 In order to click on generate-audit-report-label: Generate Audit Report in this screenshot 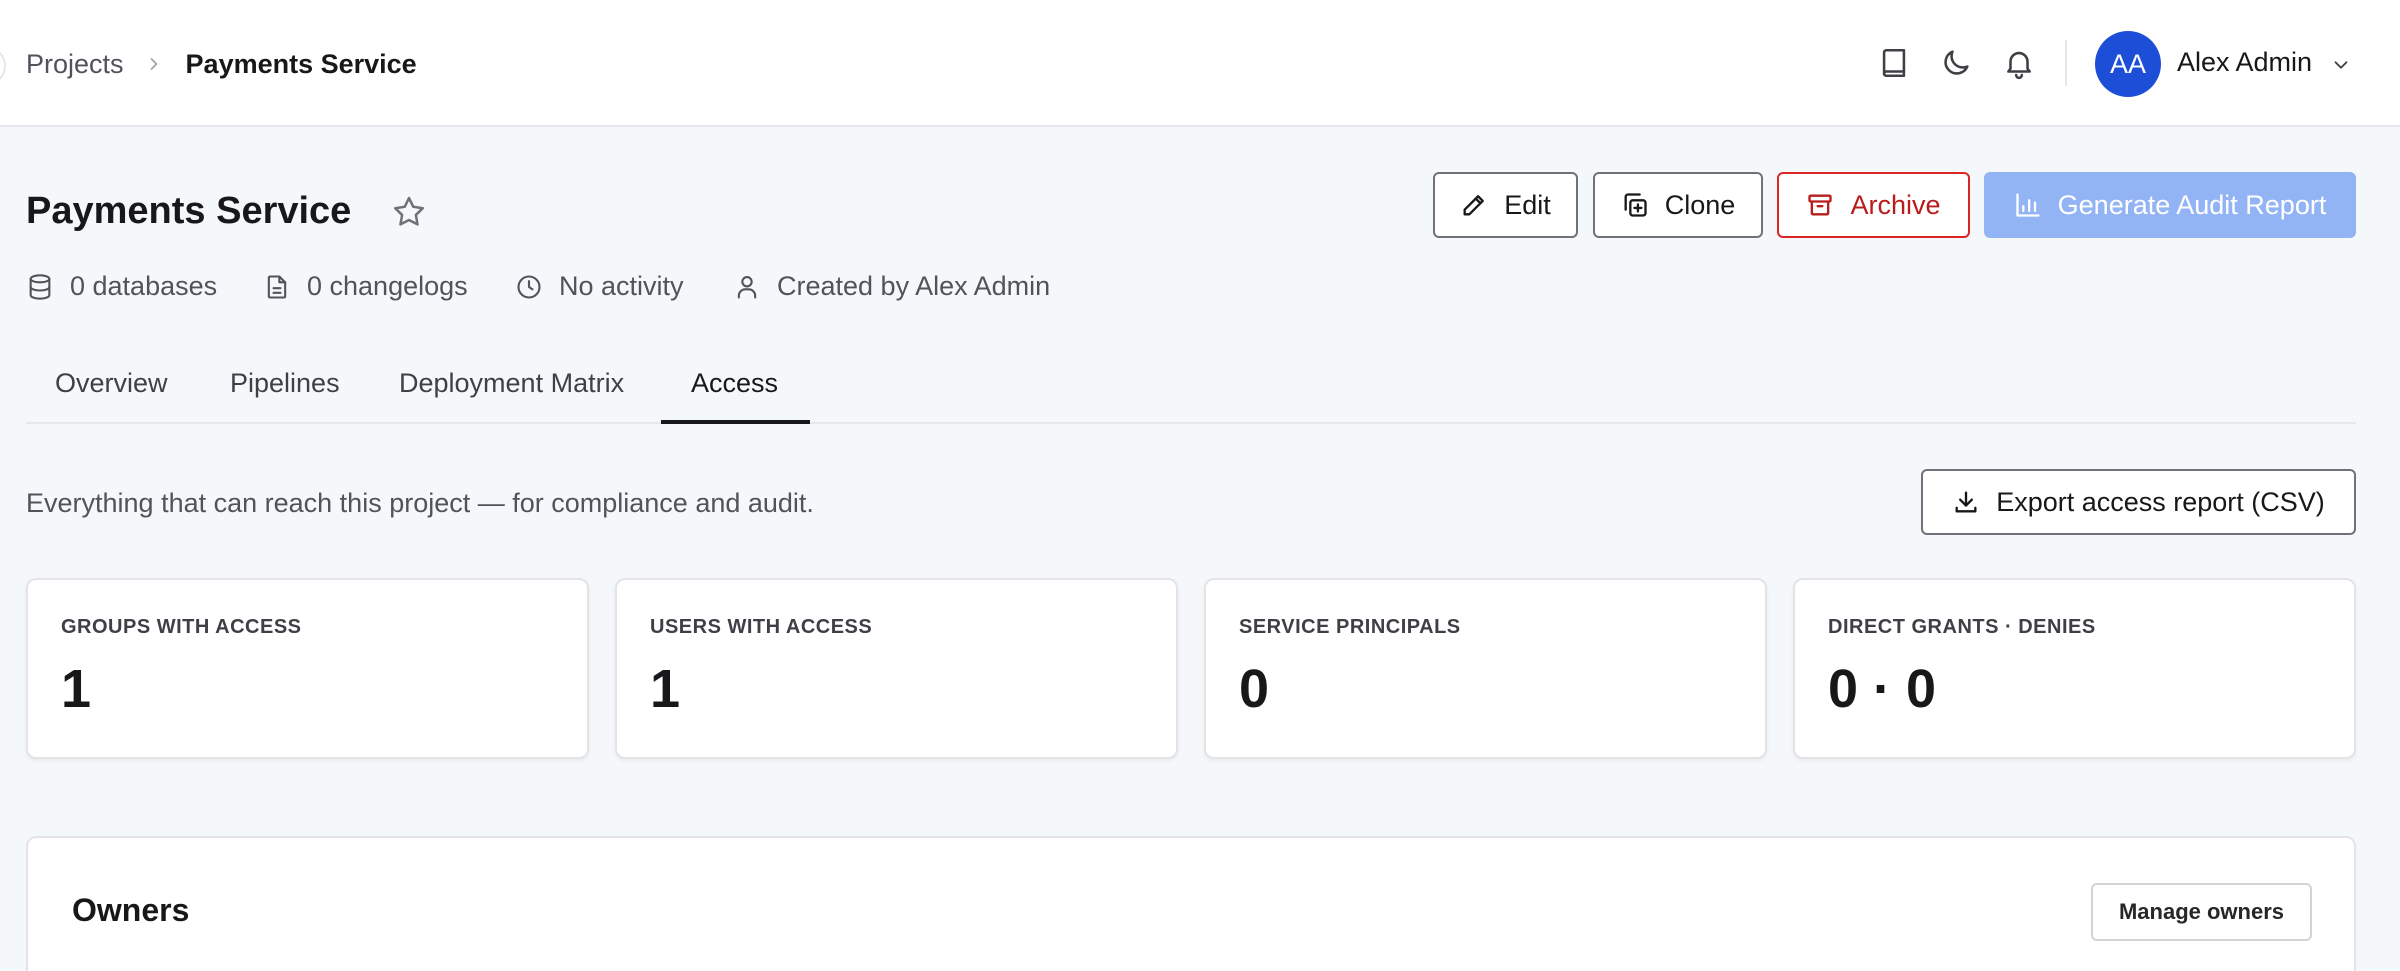, I will do `click(2192, 204)`.